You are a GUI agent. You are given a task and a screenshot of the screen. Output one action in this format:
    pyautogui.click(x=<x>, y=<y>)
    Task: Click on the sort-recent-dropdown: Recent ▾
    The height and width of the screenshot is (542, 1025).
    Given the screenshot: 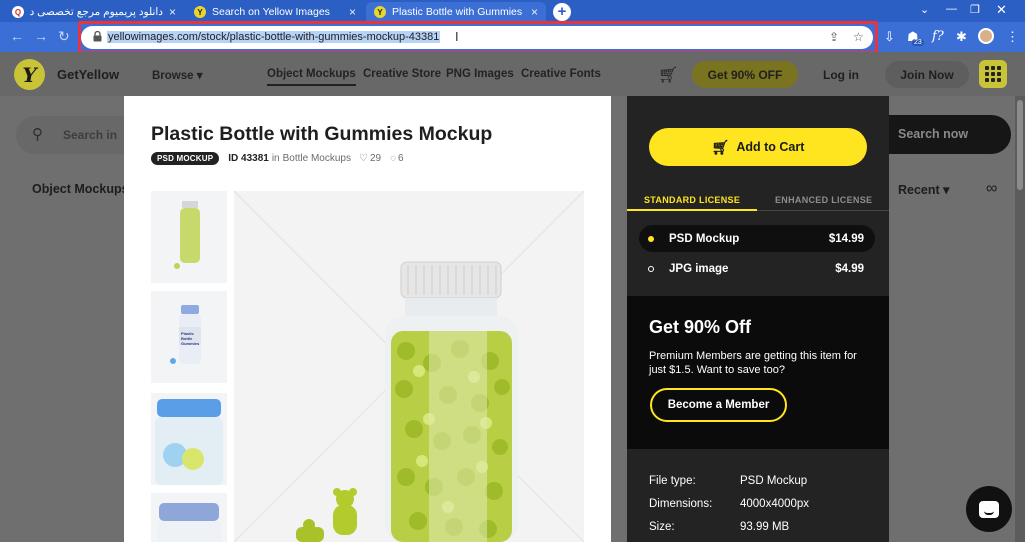 What is the action you would take?
    pyautogui.click(x=923, y=189)
    